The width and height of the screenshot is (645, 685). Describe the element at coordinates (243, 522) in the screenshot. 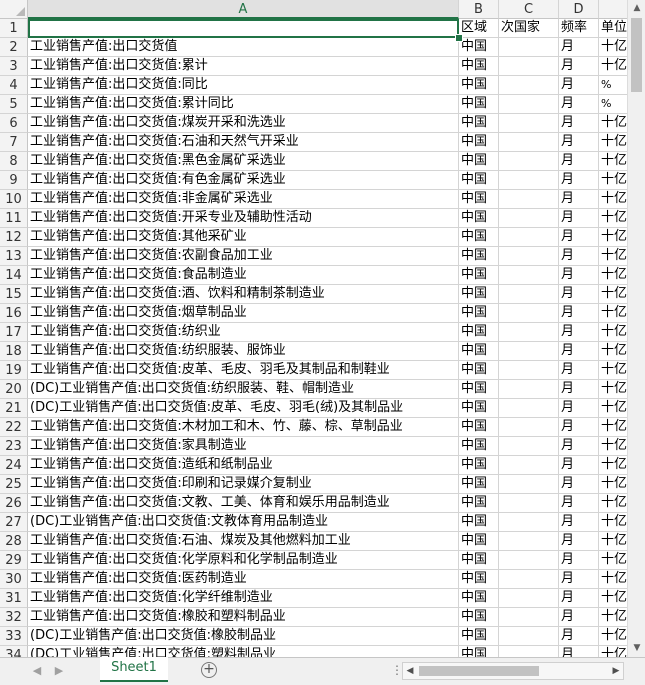

I see `cell-a: (DC)工业销售产值:出口交货值:文教体育用品制造业` at that location.